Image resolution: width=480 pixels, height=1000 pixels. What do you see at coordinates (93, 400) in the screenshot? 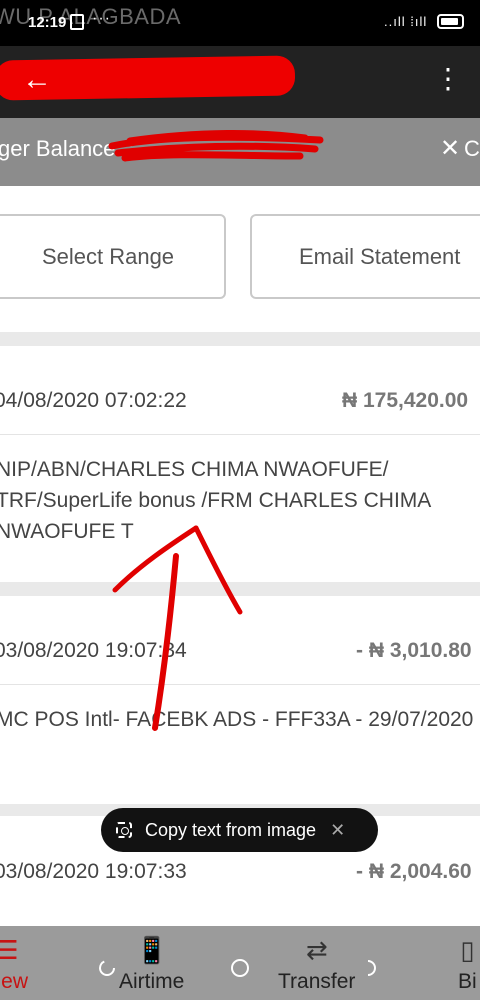
I see `transaction-date: 04/08/2020 07:02:22` at bounding box center [93, 400].